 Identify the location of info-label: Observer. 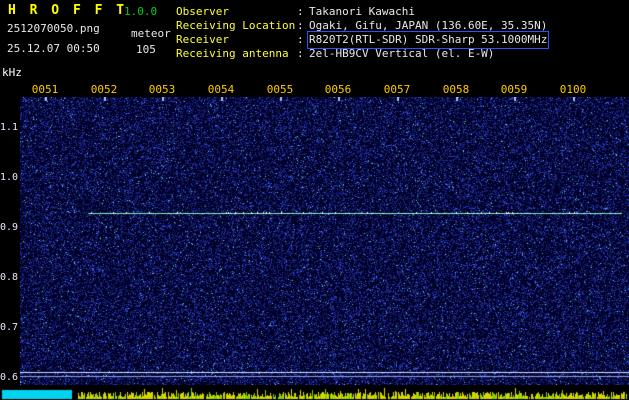
(202, 11).